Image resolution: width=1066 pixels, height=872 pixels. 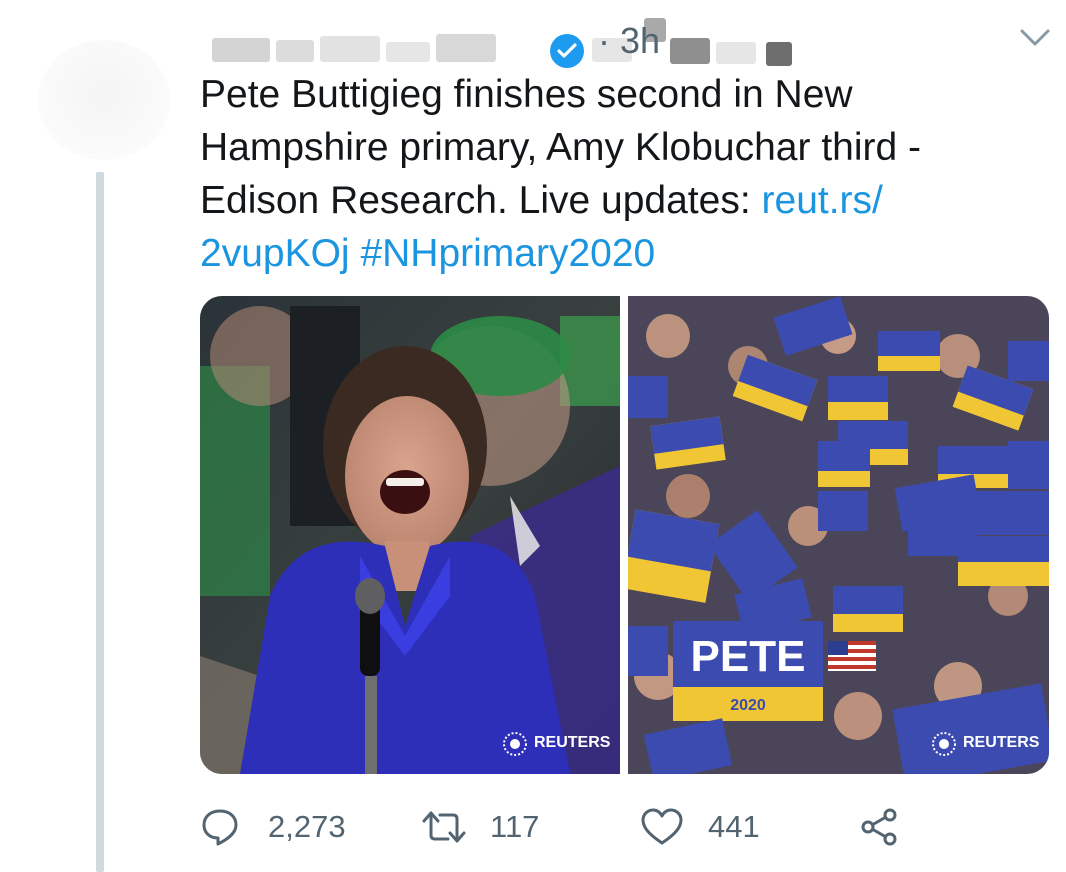 I want to click on heart-icon, so click(x=662, y=826).